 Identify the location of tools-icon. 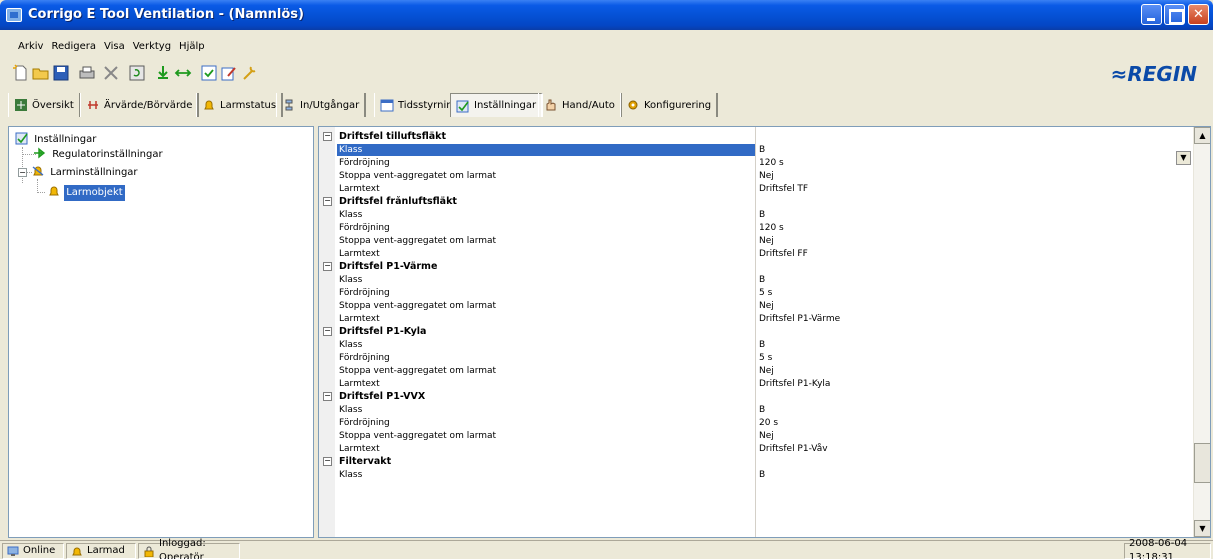
(249, 73).